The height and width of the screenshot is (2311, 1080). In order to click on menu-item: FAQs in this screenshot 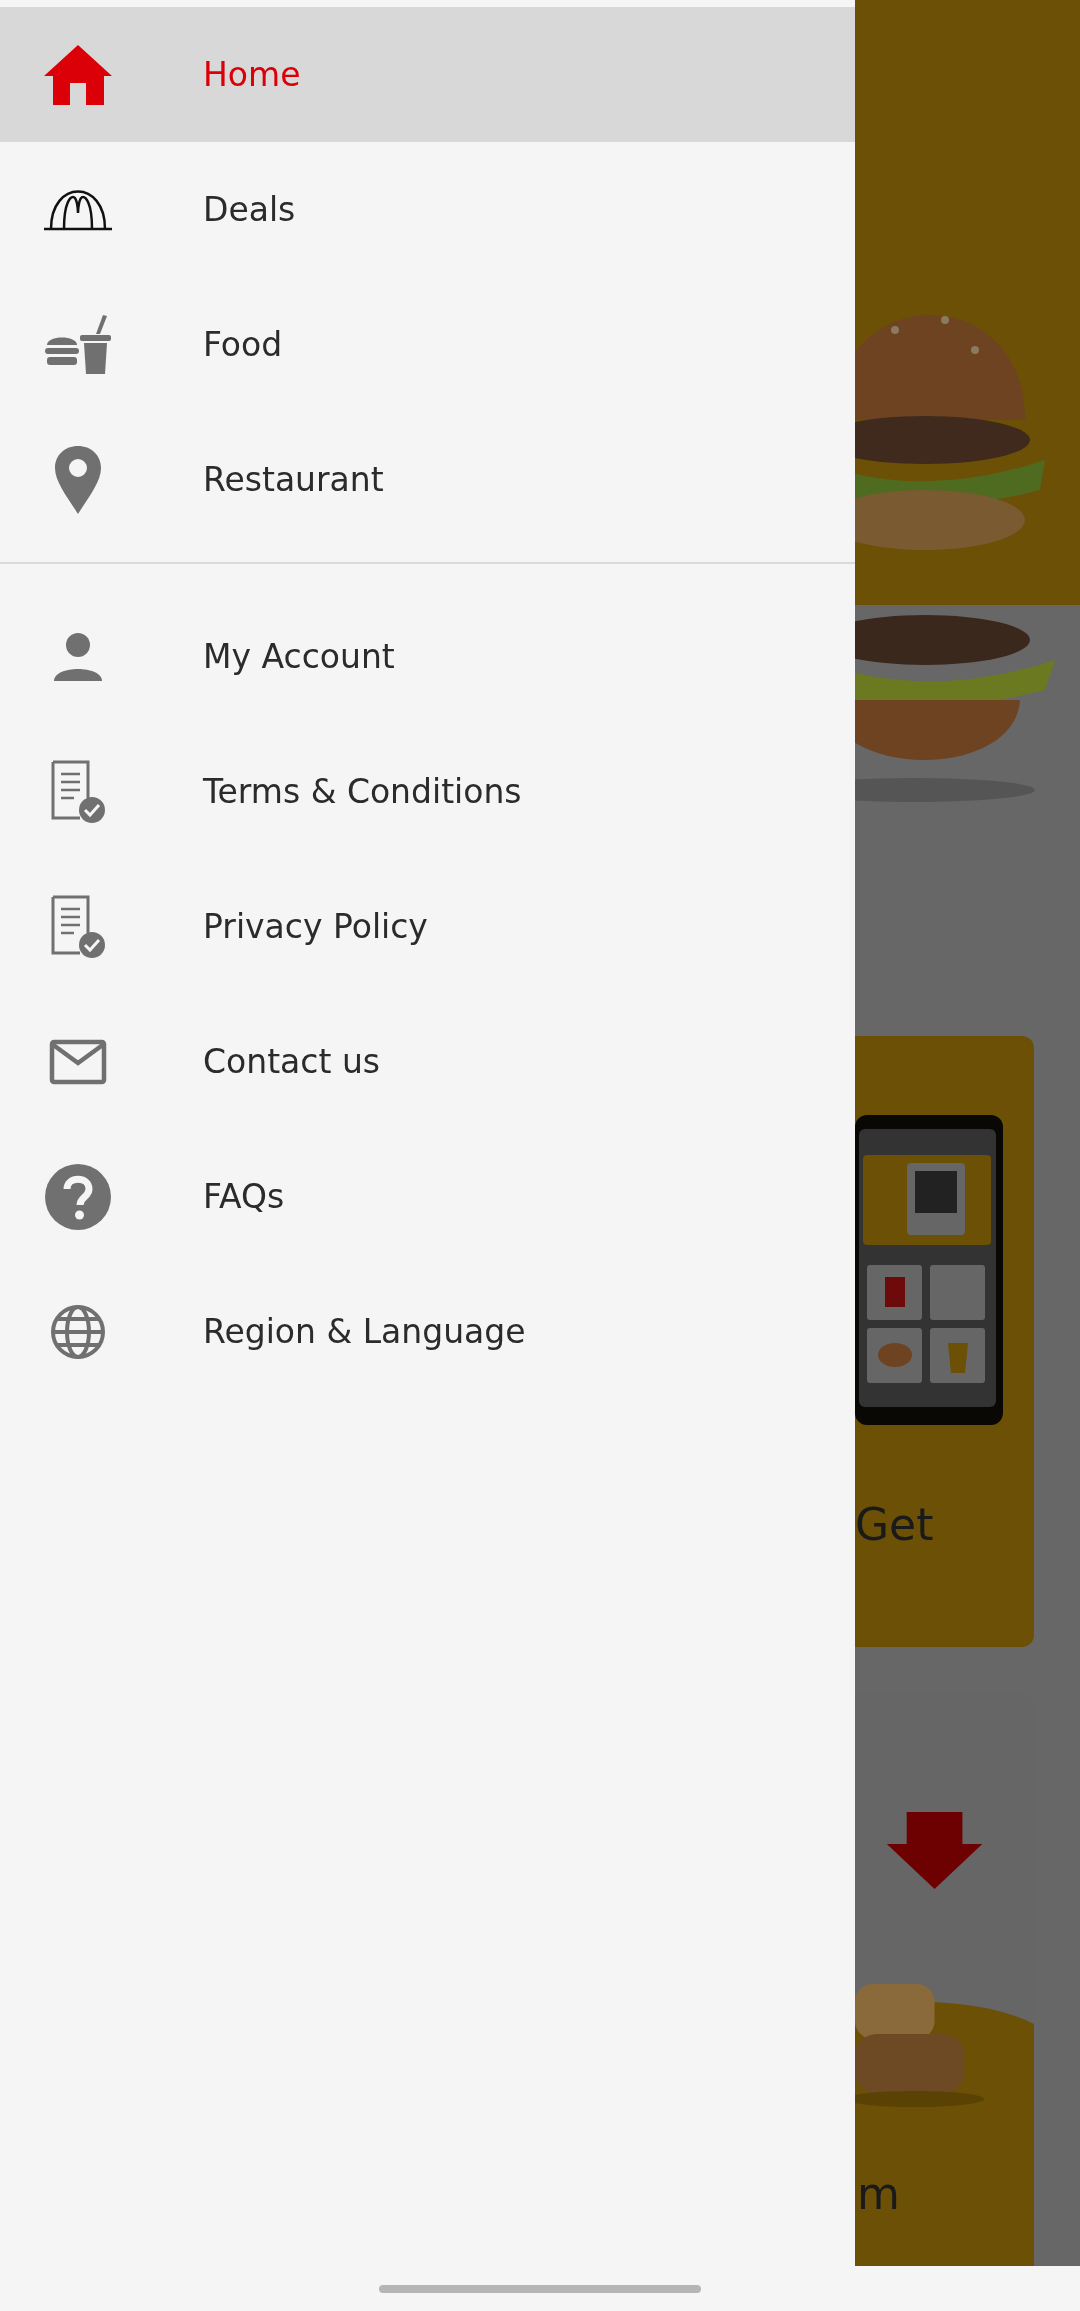, I will do `click(427, 1196)`.